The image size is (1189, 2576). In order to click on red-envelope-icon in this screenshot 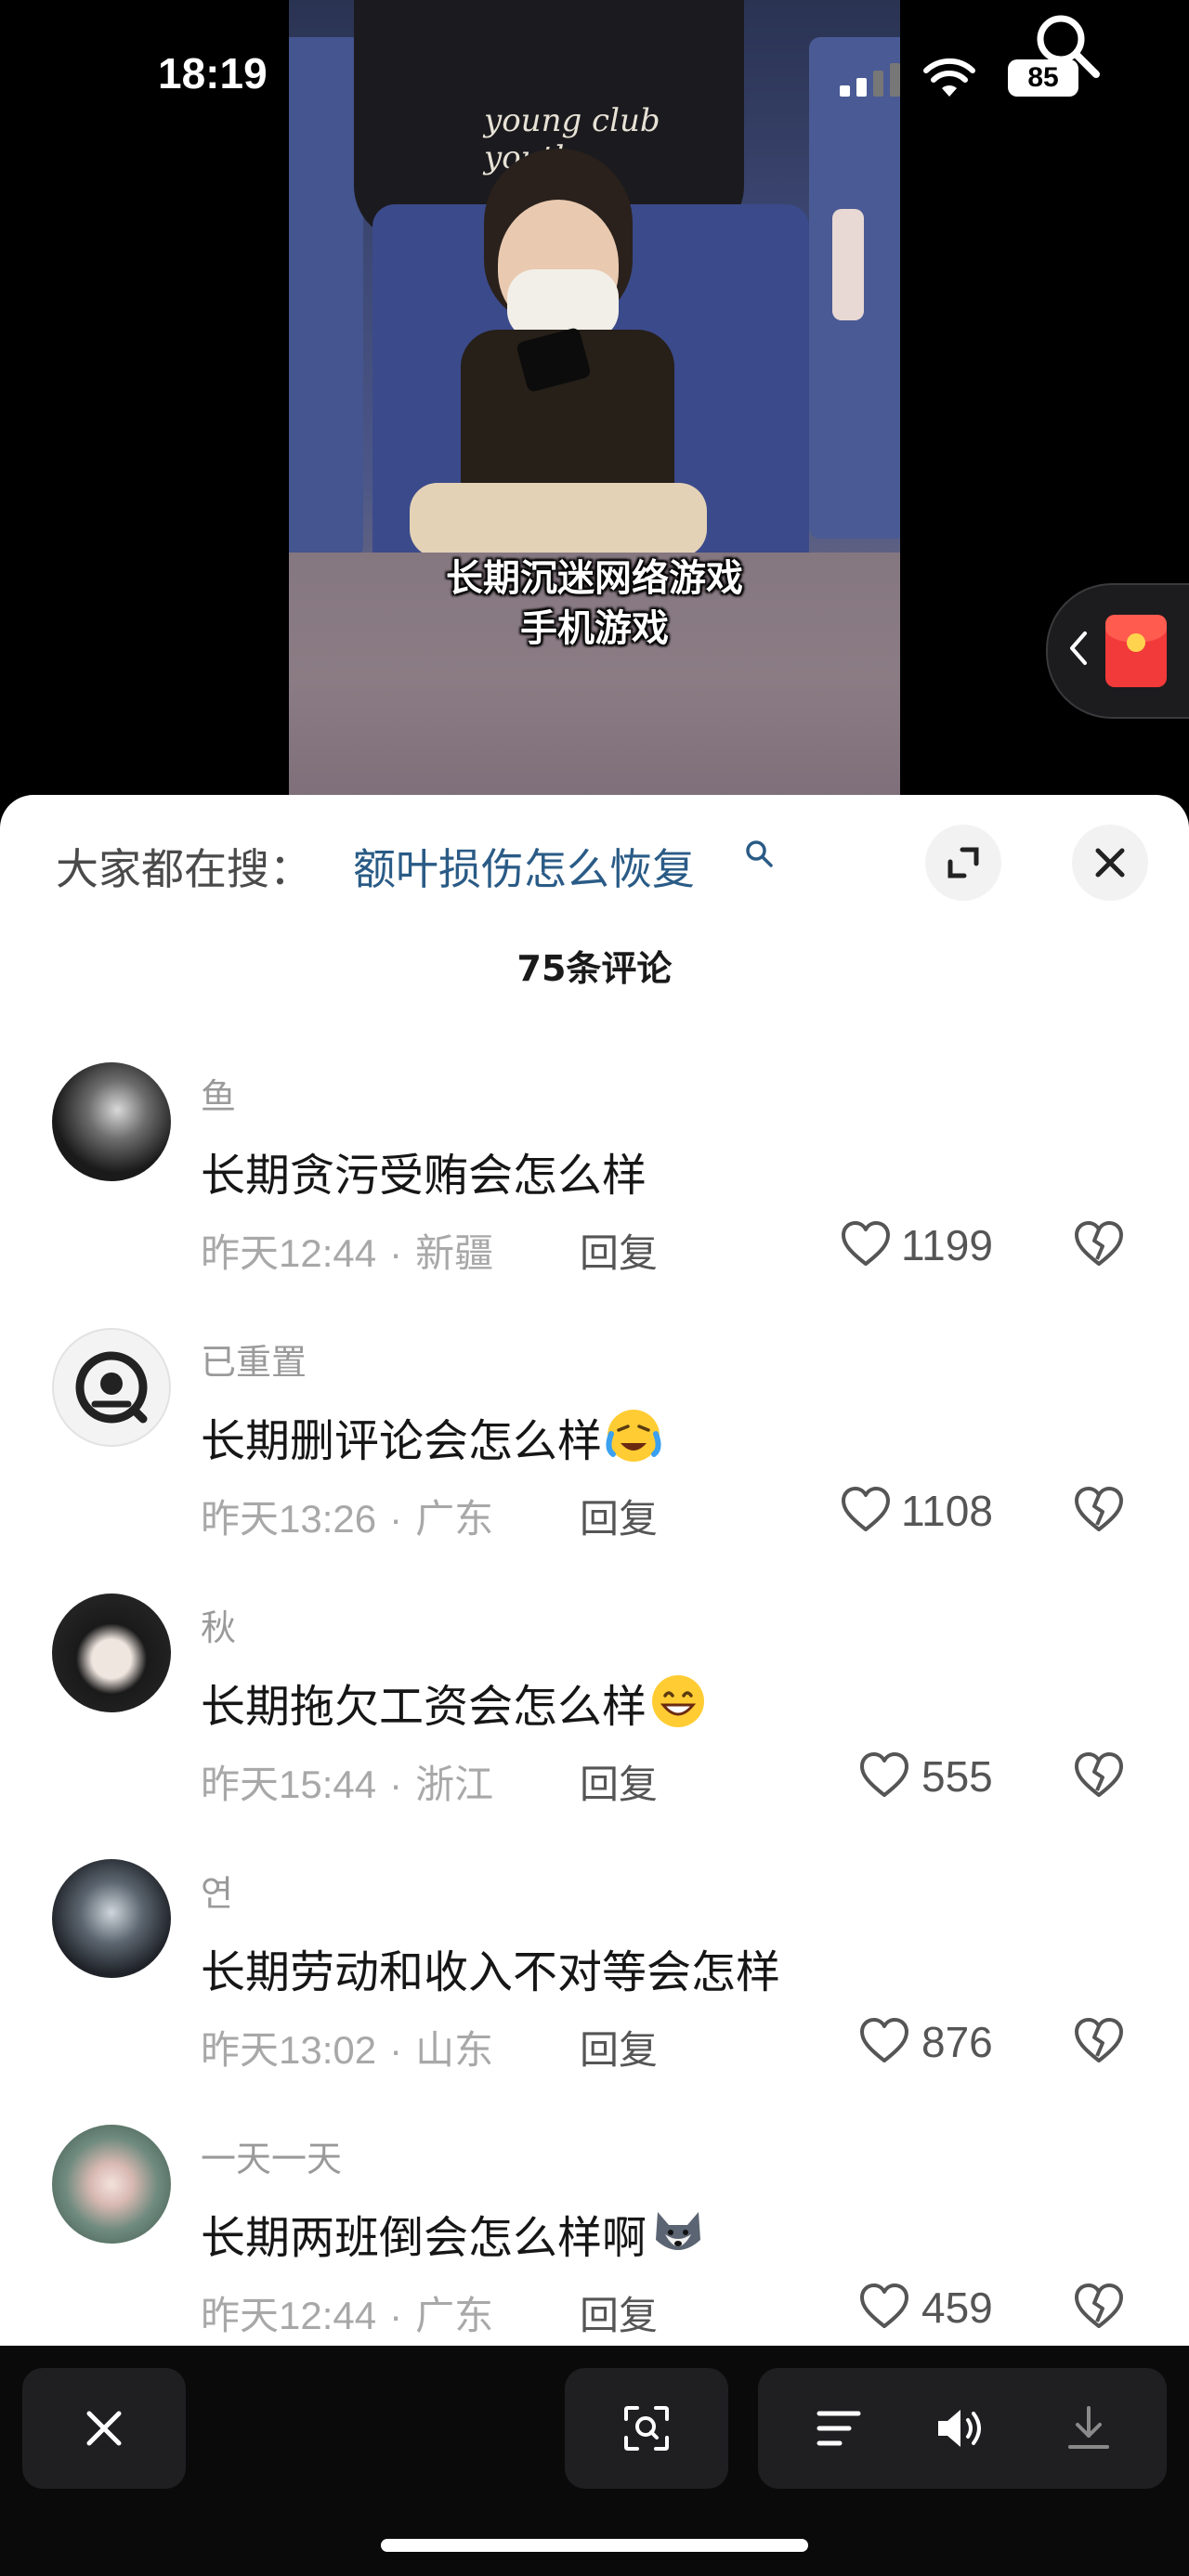, I will do `click(1136, 651)`.